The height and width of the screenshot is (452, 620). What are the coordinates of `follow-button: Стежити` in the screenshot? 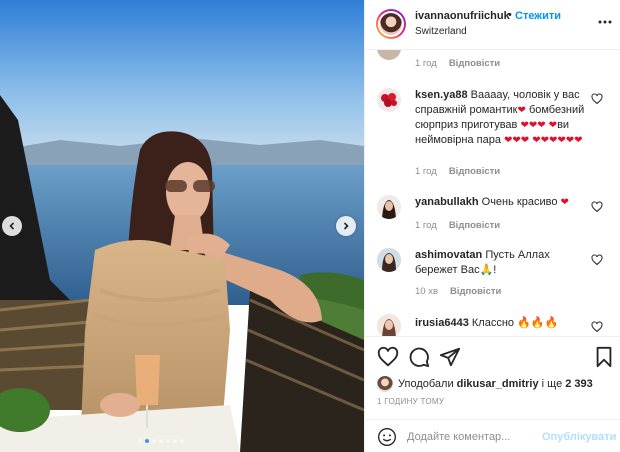 It's located at (538, 16).